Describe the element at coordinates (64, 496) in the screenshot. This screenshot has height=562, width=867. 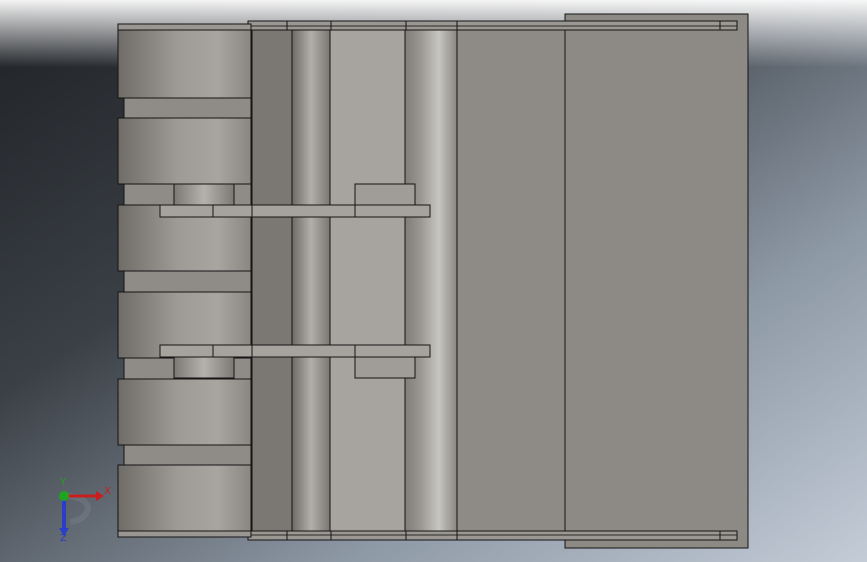
I see `y-axis-dot` at that location.